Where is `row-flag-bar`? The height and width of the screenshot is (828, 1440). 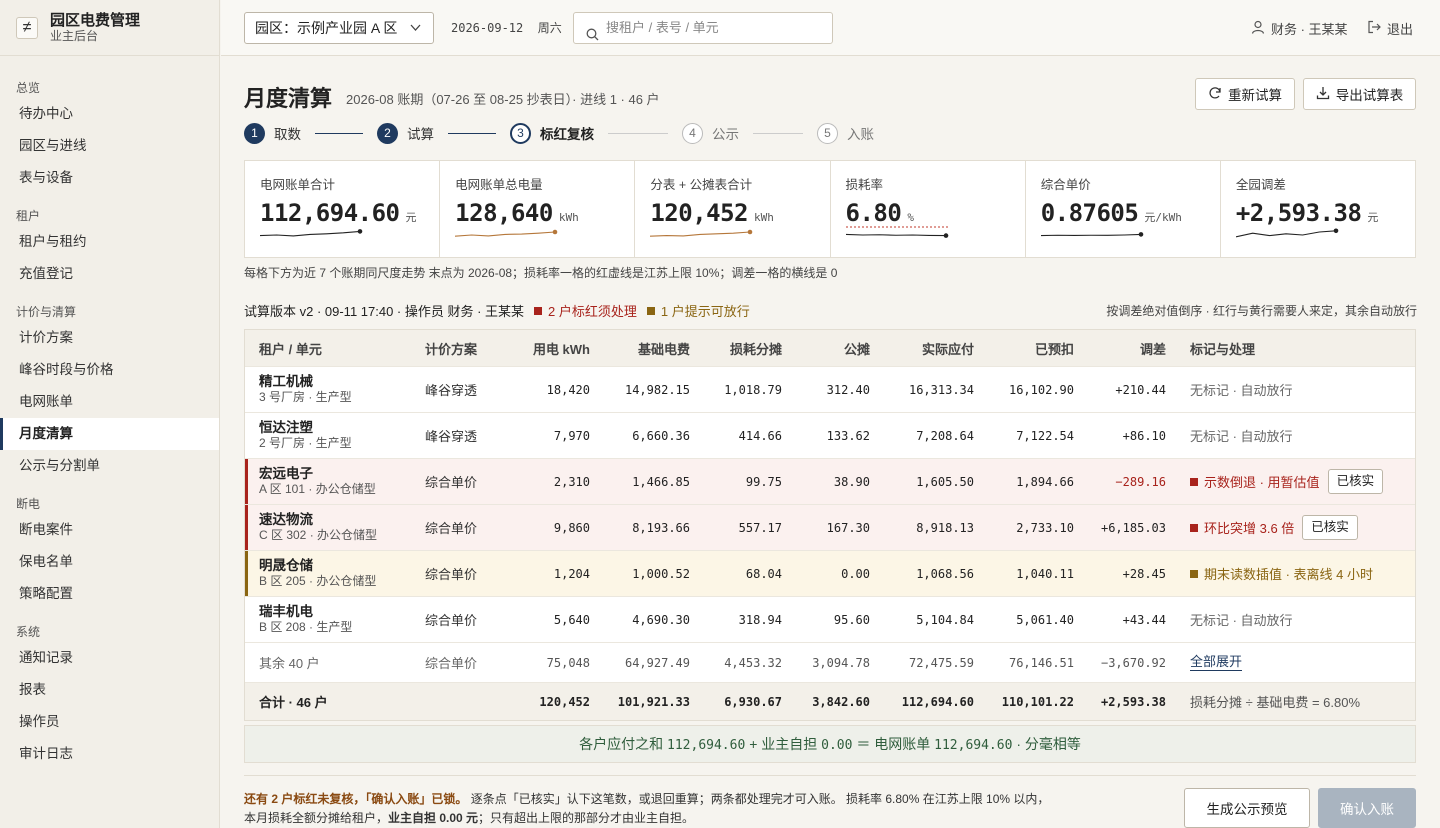
row-flag-bar is located at coordinates (246, 527).